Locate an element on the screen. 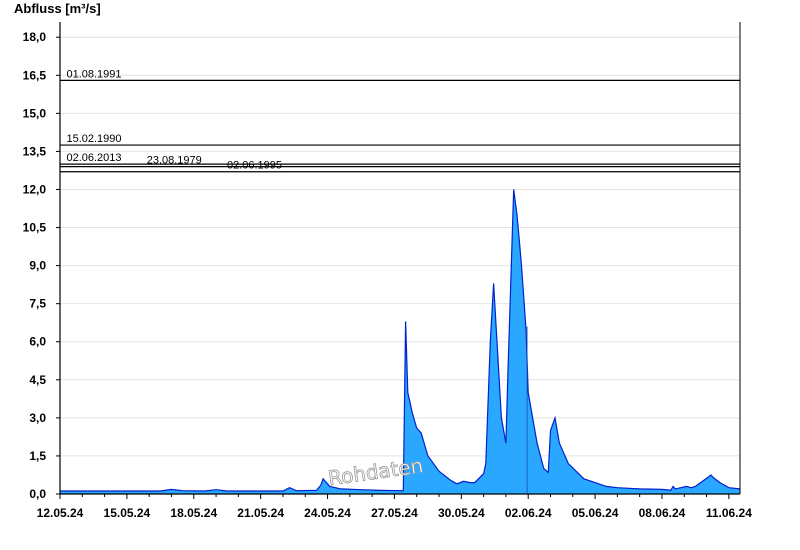  x-tick-label: 12.05.24 is located at coordinates (60, 513).